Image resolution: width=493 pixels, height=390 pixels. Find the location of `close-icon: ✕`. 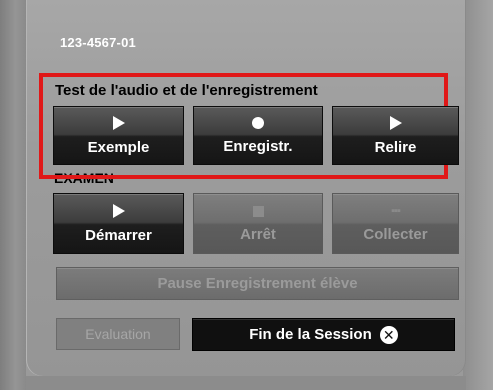

close-icon: ✕ is located at coordinates (388, 334).